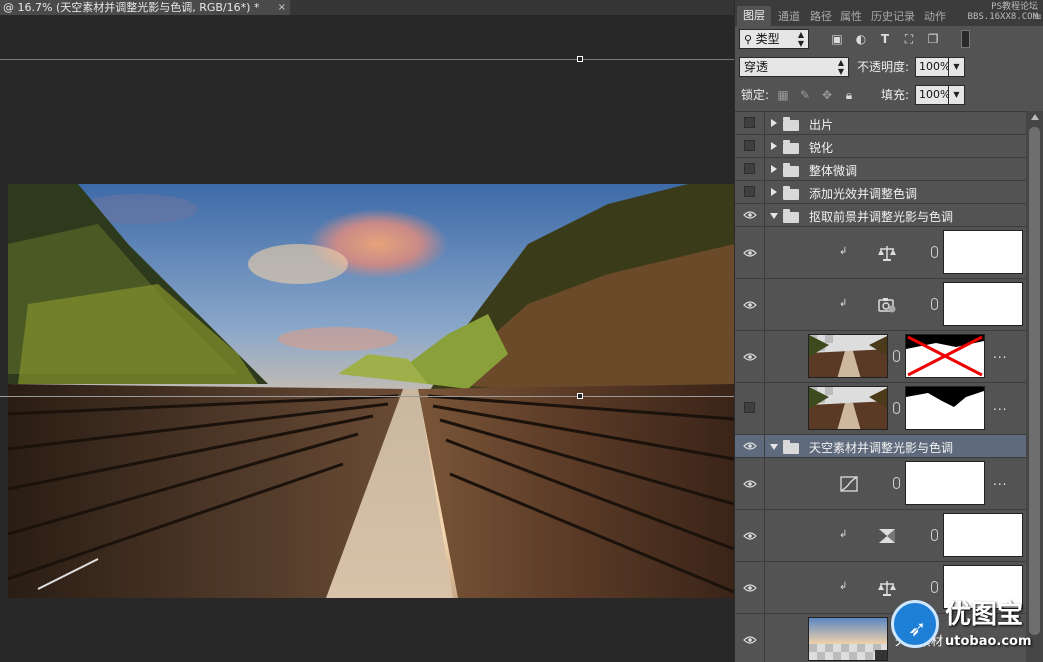  What do you see at coordinates (893, 17) in the screenshot?
I see `tab-history: 历史记录` at bounding box center [893, 17].